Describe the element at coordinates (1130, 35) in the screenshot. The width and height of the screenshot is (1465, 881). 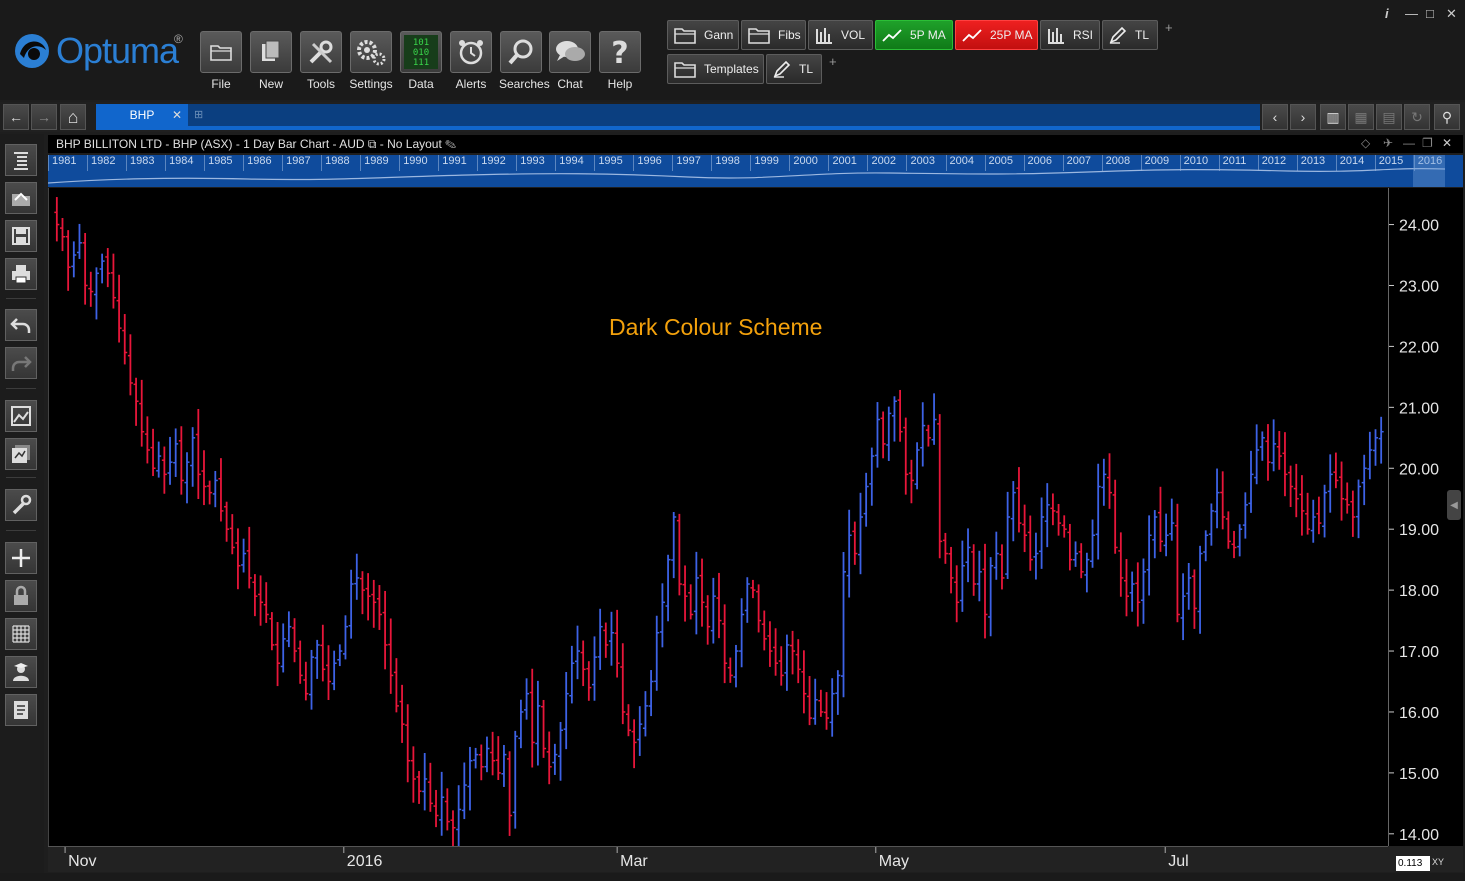
I see `quick-tl-button: TL` at that location.